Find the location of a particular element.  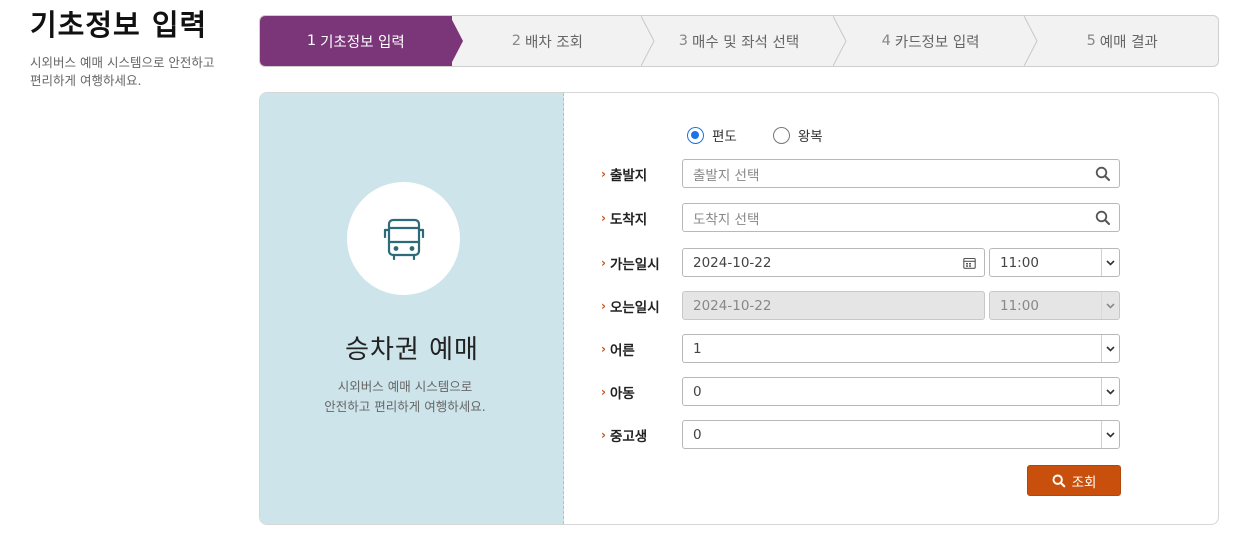

adult-count-select: 1 is located at coordinates (901, 348).